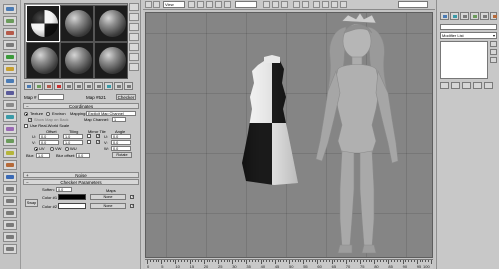  What do you see at coordinates (134, 17) in the screenshot?
I see `backlight-button` at bounding box center [134, 17].